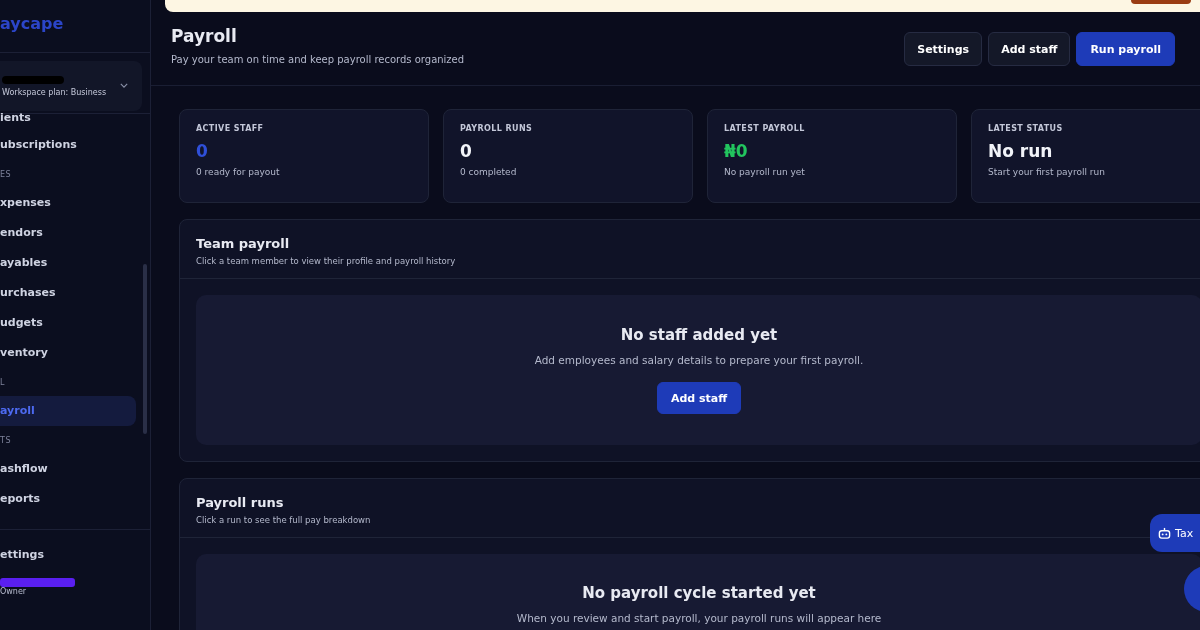  I want to click on nav-item: ayables, so click(68, 263).